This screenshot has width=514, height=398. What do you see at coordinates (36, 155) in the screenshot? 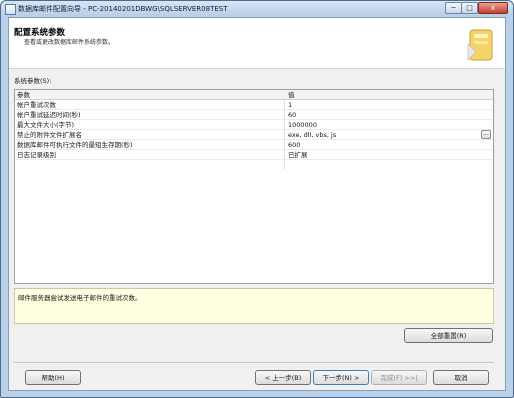
I see `parameter-name: 日志记录级别` at bounding box center [36, 155].